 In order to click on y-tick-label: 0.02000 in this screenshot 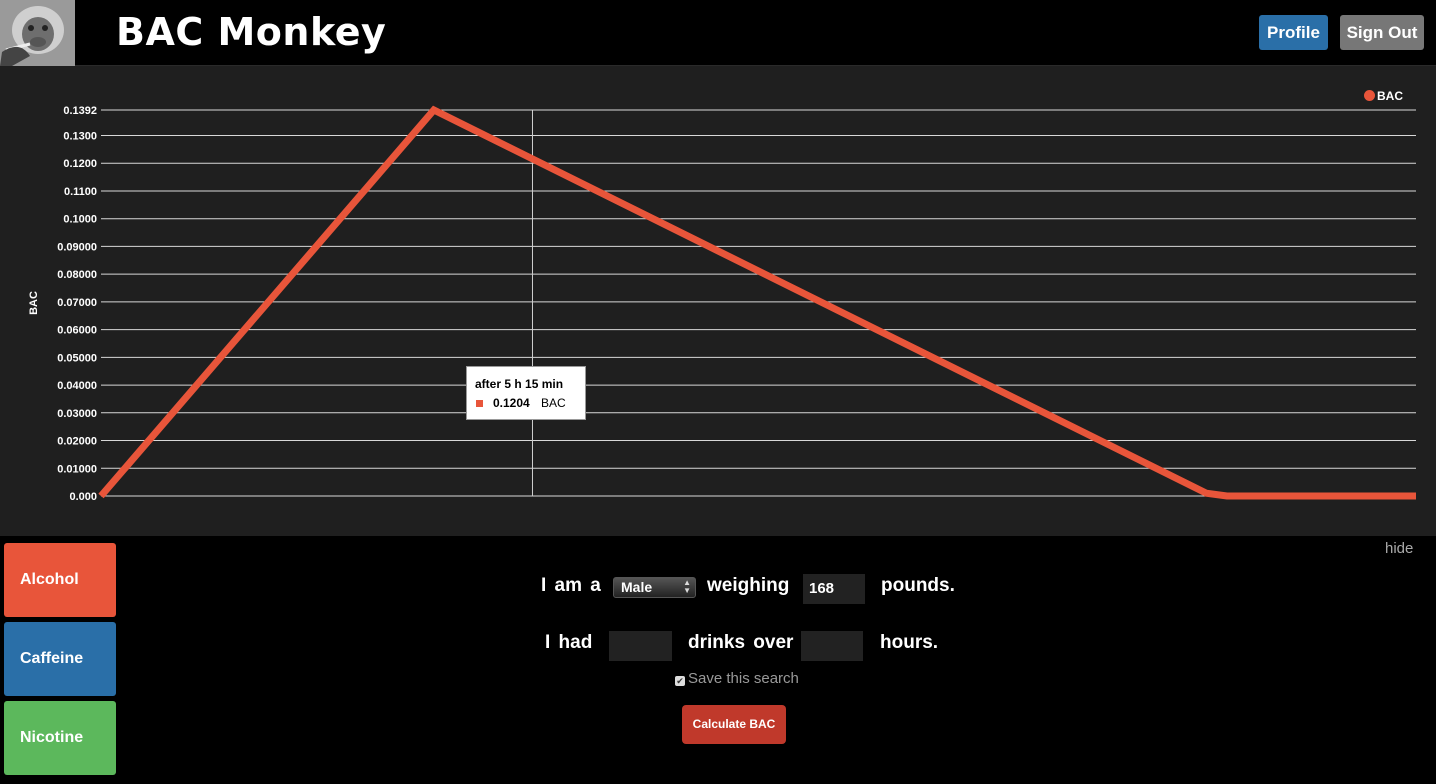, I will do `click(77, 442)`.